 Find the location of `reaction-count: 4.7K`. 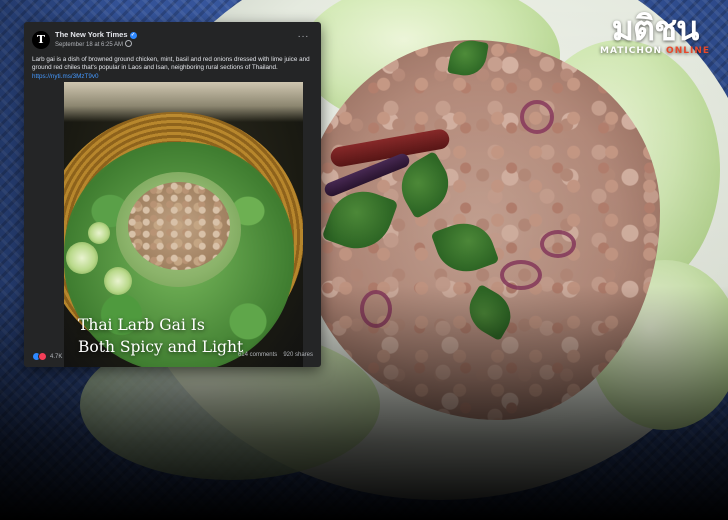

reaction-count: 4.7K is located at coordinates (56, 356).